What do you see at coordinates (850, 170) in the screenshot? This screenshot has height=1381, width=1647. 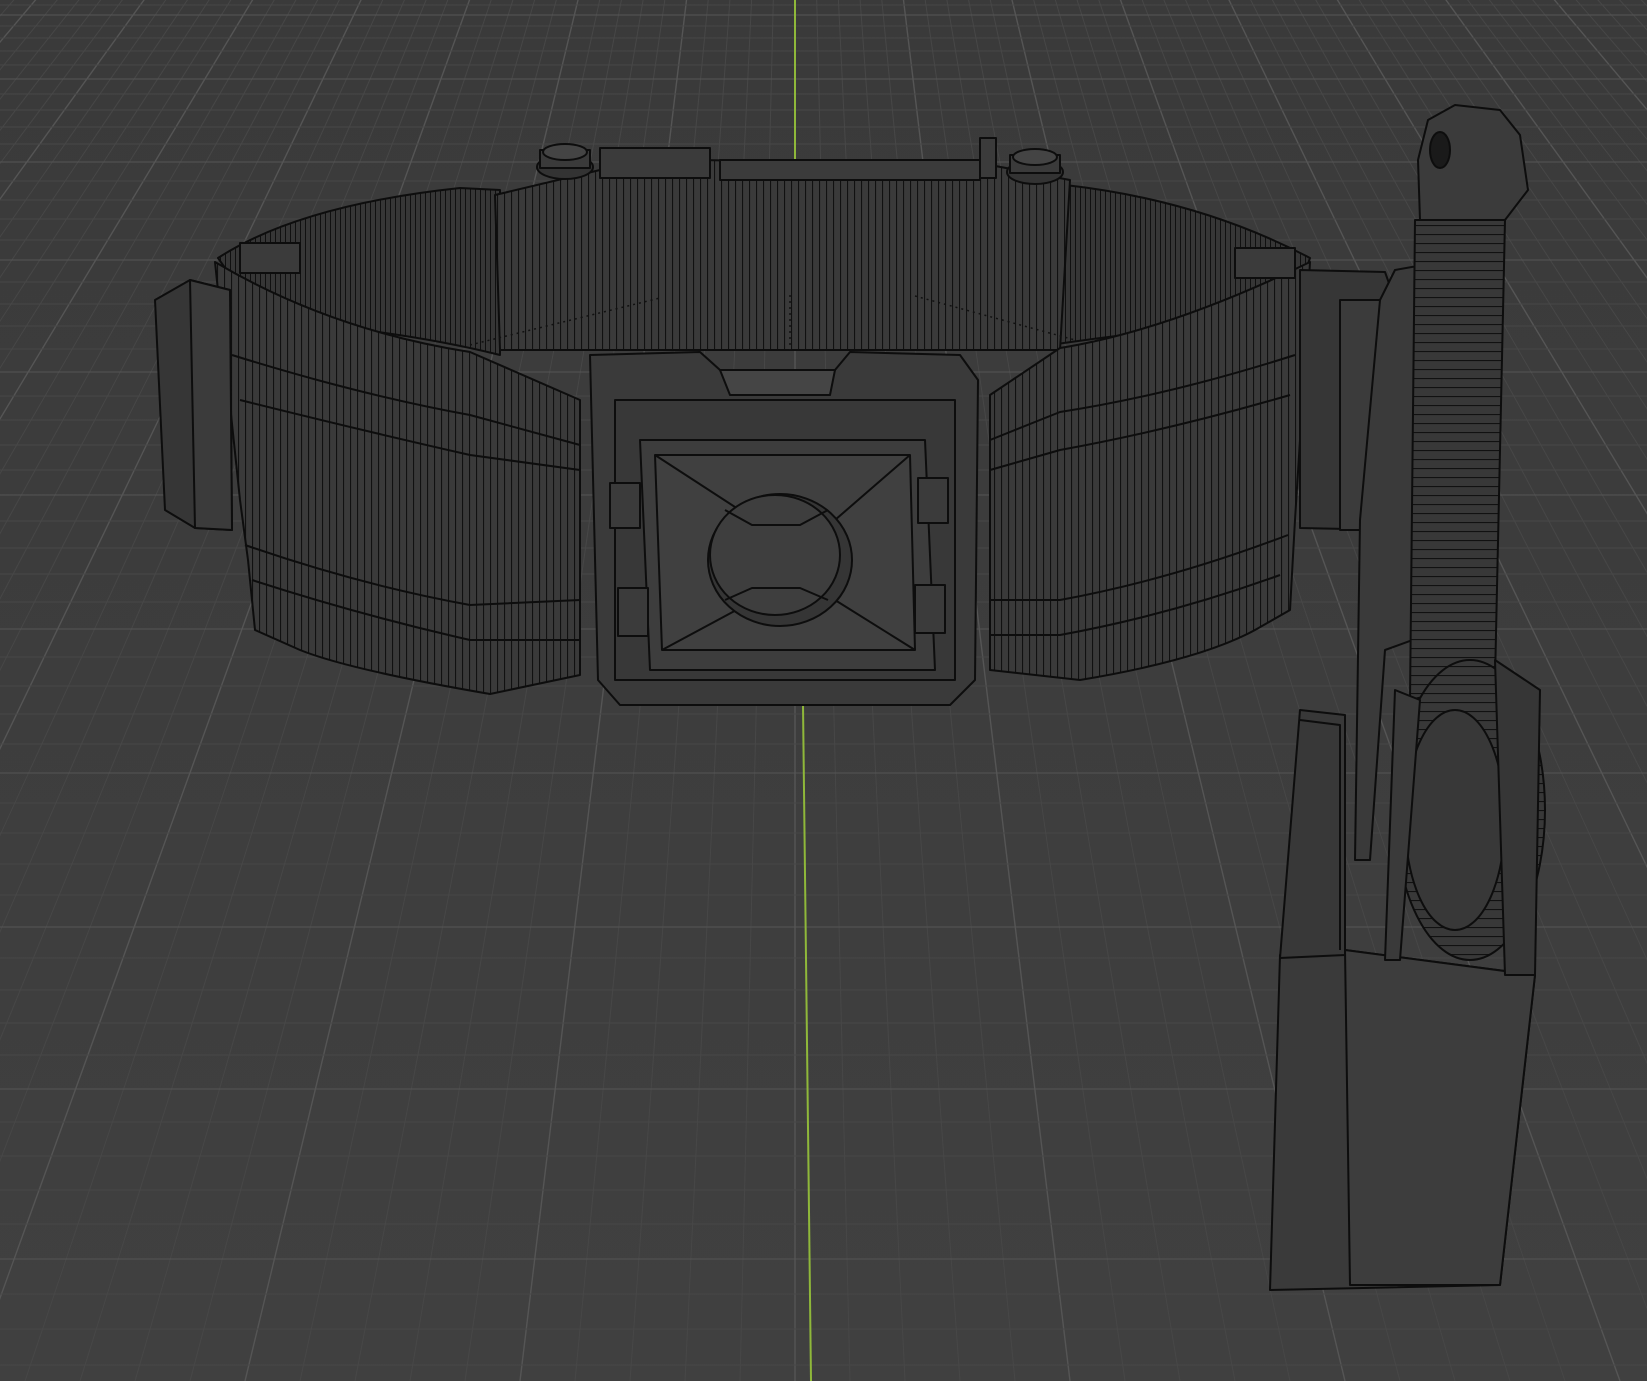 I see `rear-plate-mid` at bounding box center [850, 170].